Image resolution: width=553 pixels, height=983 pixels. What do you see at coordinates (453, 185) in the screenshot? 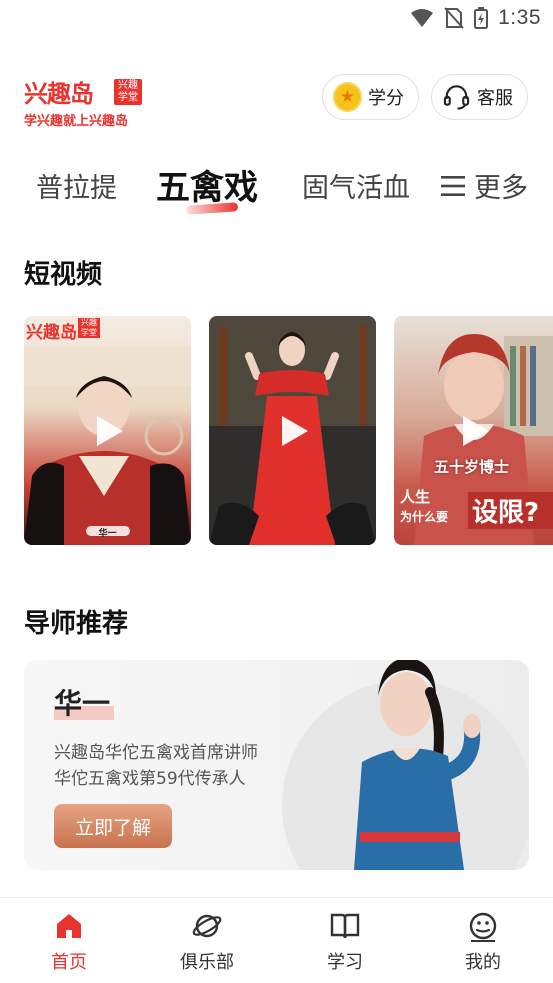
I see `menu-icon` at bounding box center [453, 185].